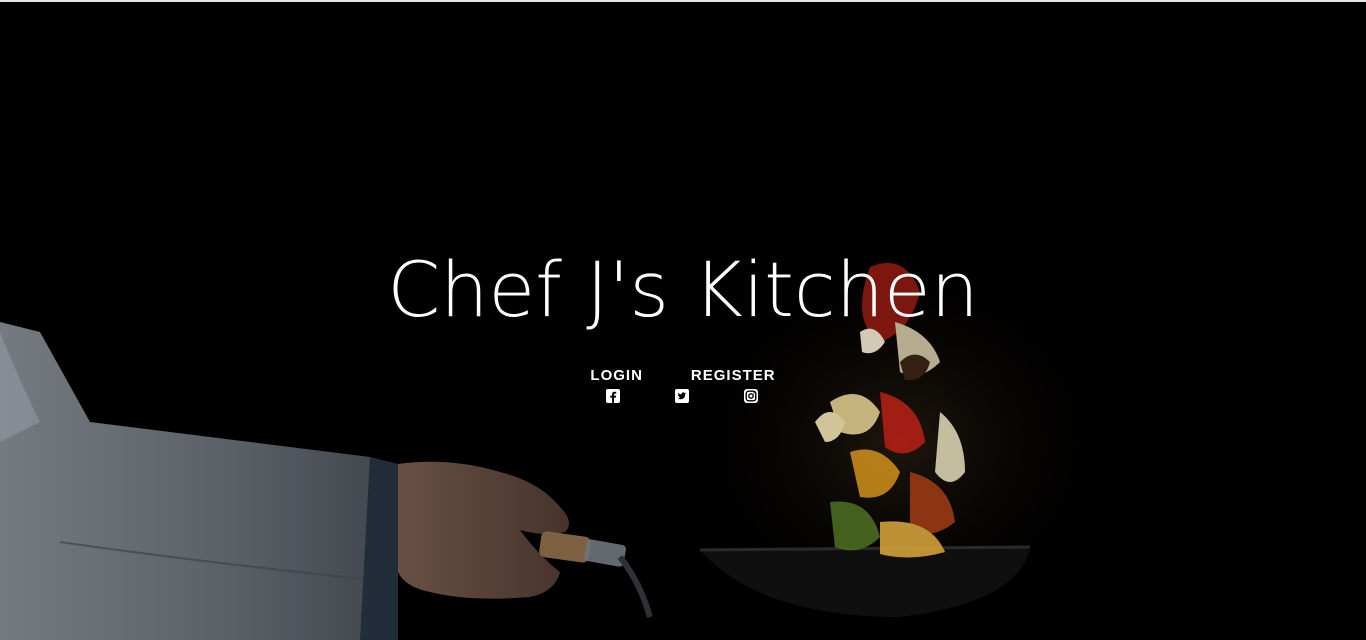  I want to click on facebook-icon, so click(613, 396).